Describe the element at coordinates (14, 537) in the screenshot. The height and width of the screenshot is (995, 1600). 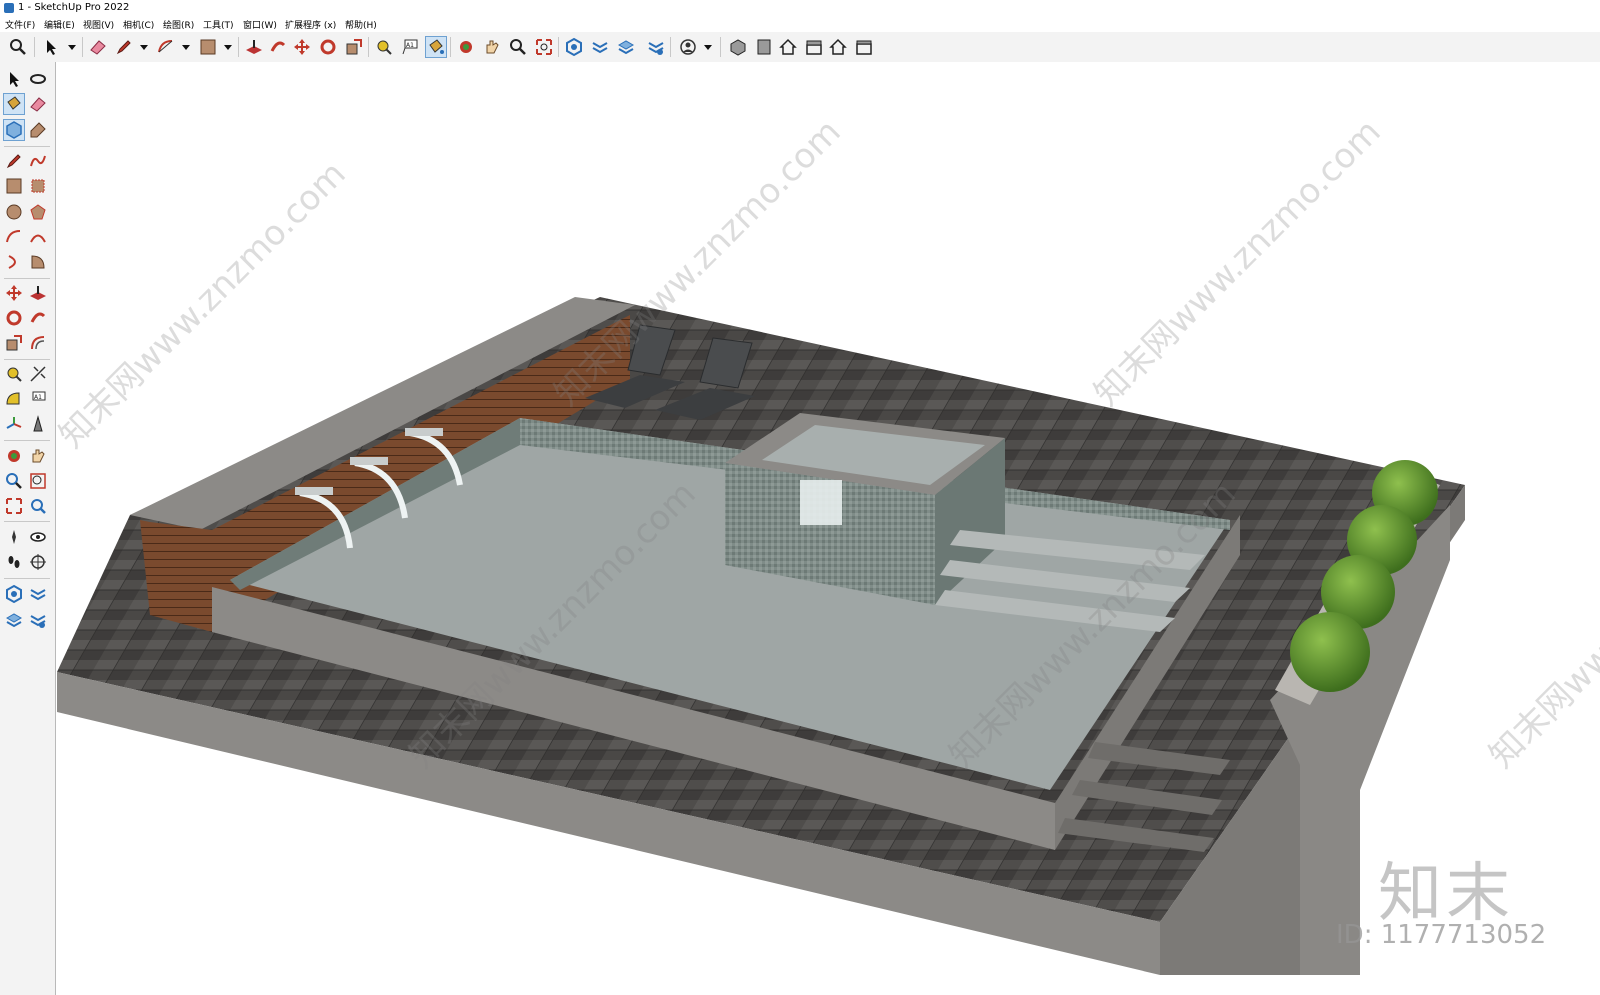
I see `position-camera-icon` at that location.